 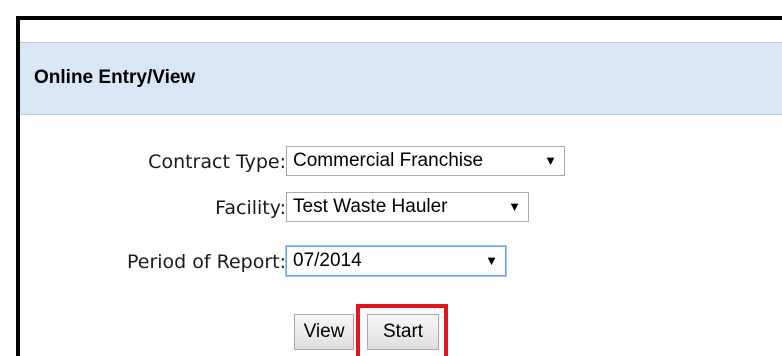 I want to click on contract-type-select: Commercial Franchise ▼, so click(x=425, y=161).